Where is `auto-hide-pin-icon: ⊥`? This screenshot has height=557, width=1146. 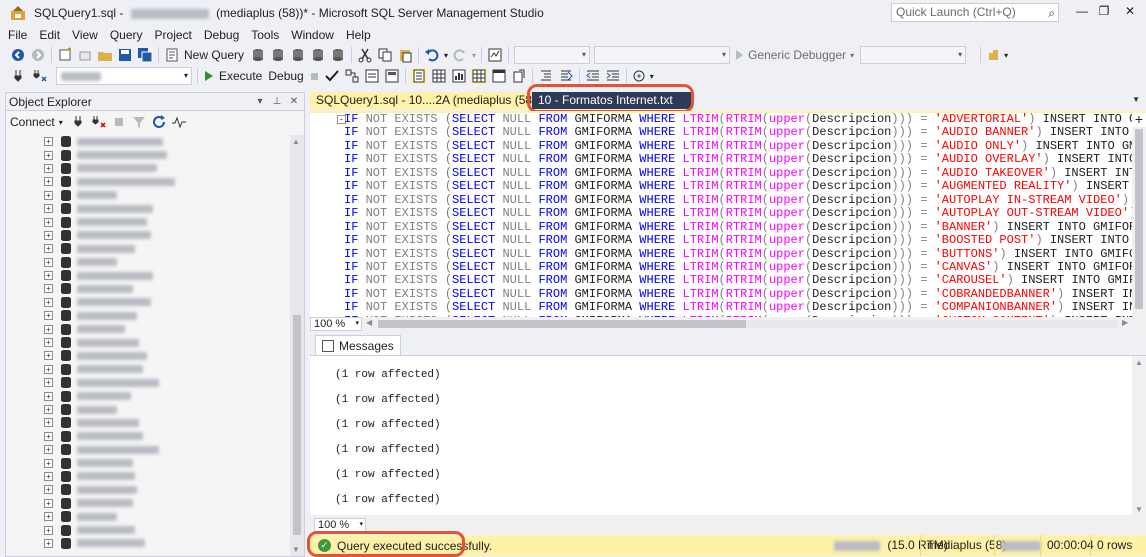
auto-hide-pin-icon: ⊥ is located at coordinates (277, 101).